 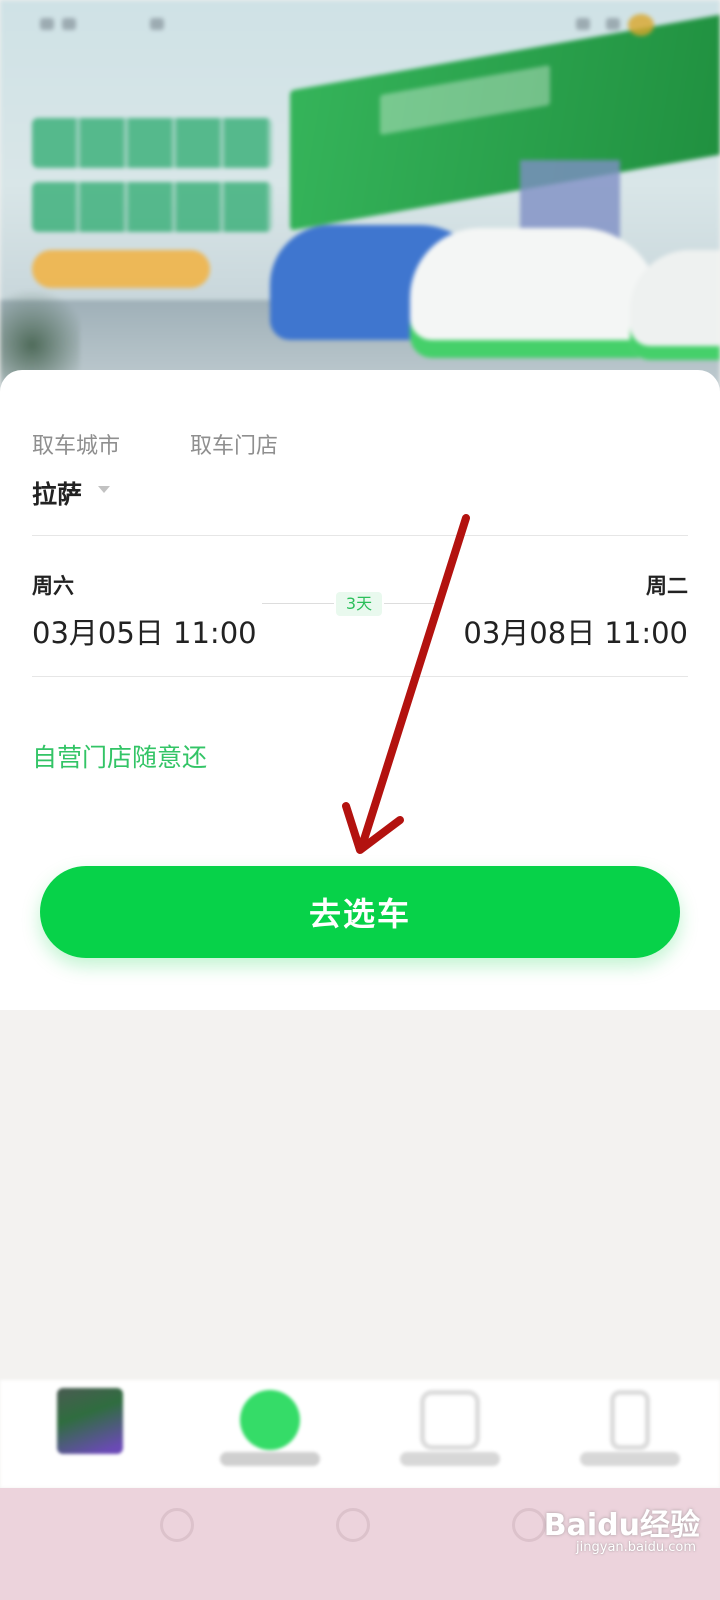 I want to click on pickup-store-selector: 取车门店, so click(x=234, y=444).